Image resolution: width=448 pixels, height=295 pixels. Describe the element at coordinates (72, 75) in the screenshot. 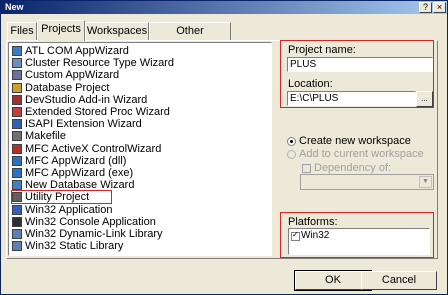

I see `list-item-label: Custom AppWizard` at that location.